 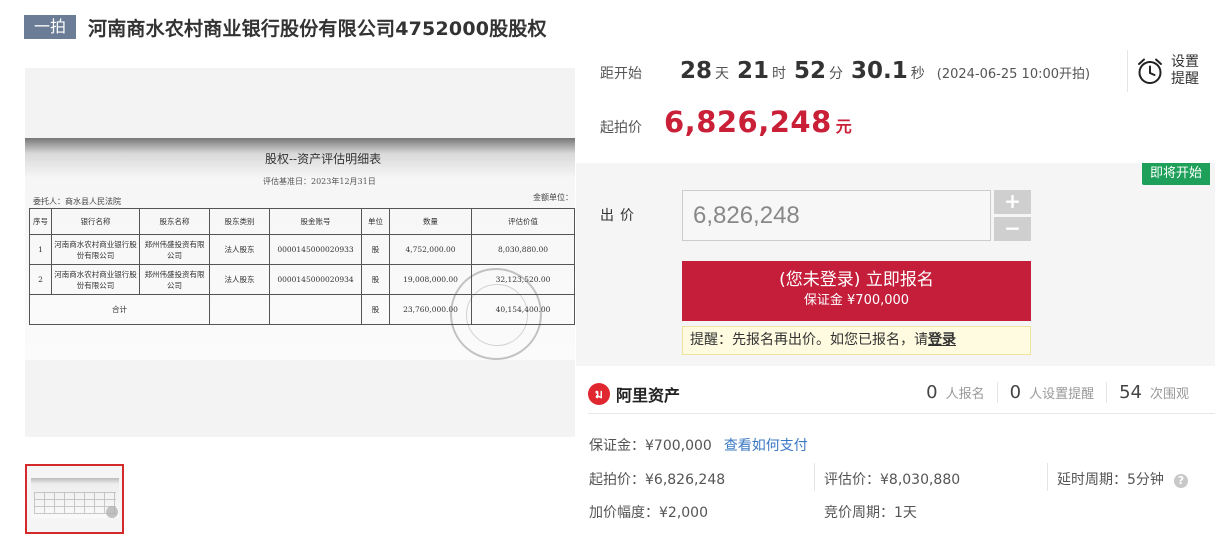 What do you see at coordinates (917, 74) in the screenshot?
I see `countdown-seconds-unit: 秒` at bounding box center [917, 74].